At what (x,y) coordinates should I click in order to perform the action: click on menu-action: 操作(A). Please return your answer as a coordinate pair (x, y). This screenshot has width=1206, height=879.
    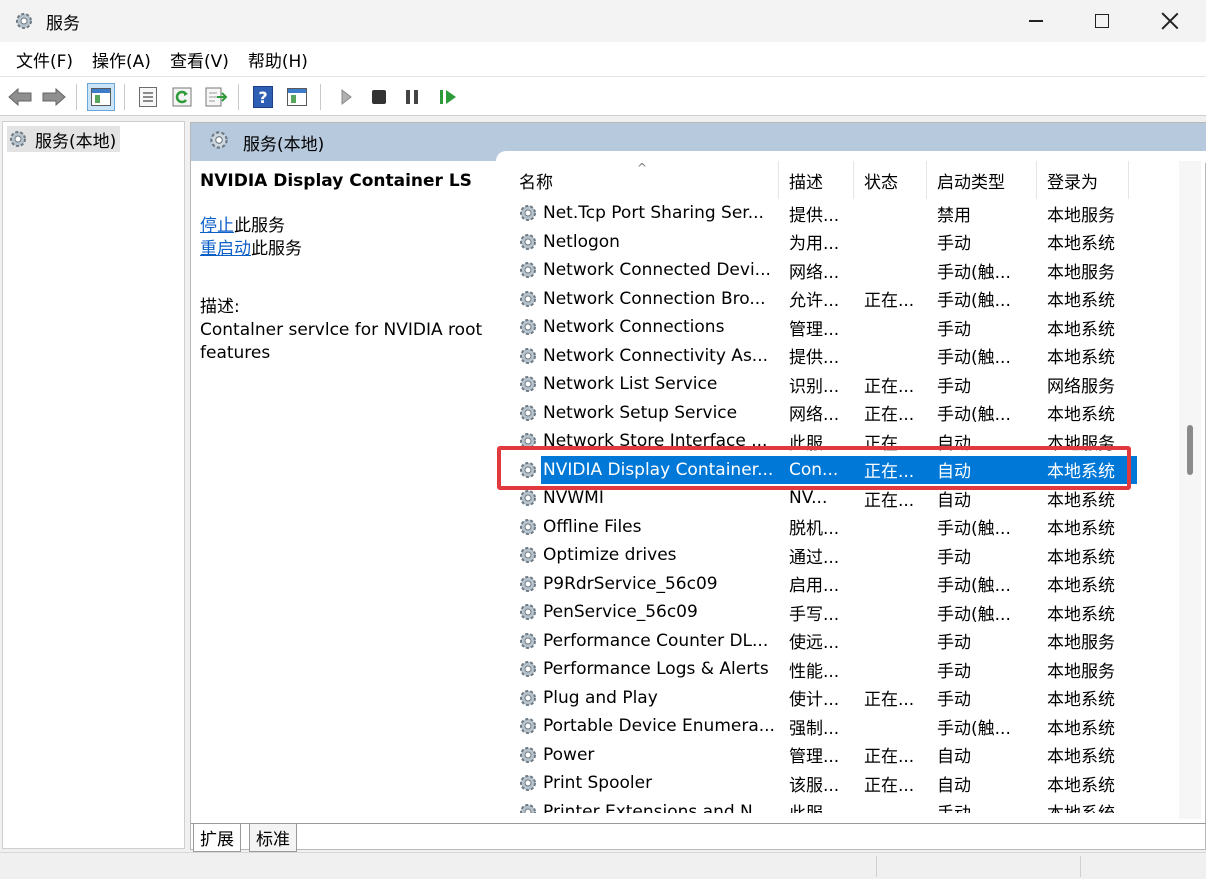
    Looking at the image, I should click on (121, 59).